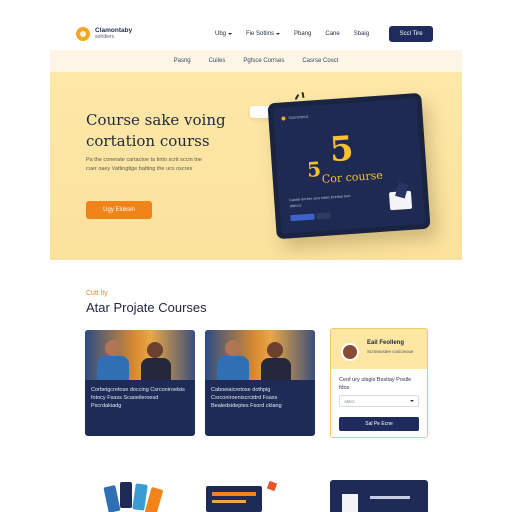  I want to click on signup-button: Sal Pe Ecne, so click(379, 424).